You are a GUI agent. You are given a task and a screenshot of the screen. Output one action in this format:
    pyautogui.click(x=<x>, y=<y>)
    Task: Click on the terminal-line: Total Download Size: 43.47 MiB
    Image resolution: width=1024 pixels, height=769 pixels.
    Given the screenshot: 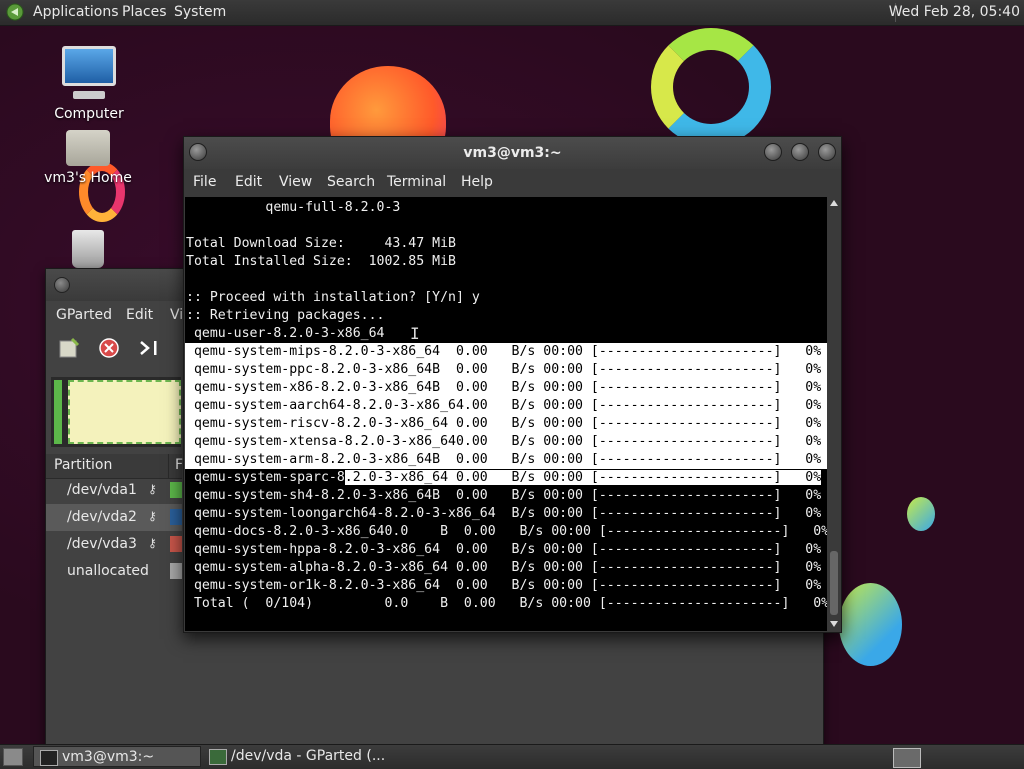 What is the action you would take?
    pyautogui.click(x=321, y=243)
    